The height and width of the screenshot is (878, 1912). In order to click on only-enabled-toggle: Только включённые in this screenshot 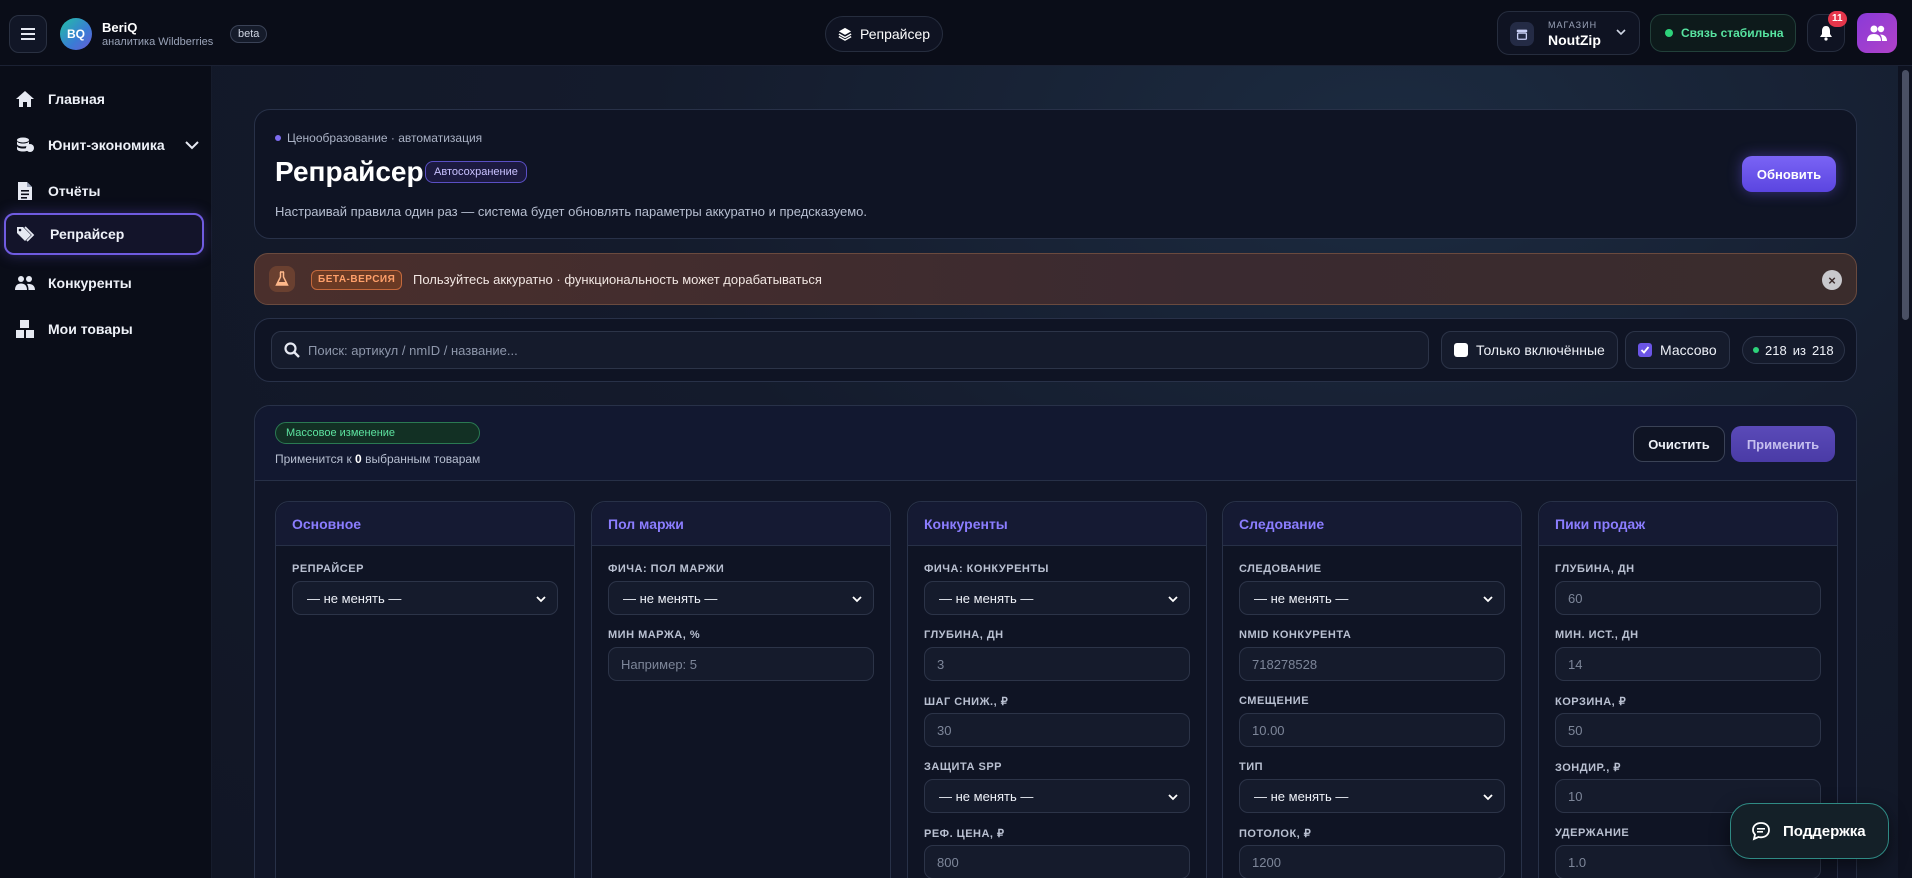, I will do `click(1529, 350)`.